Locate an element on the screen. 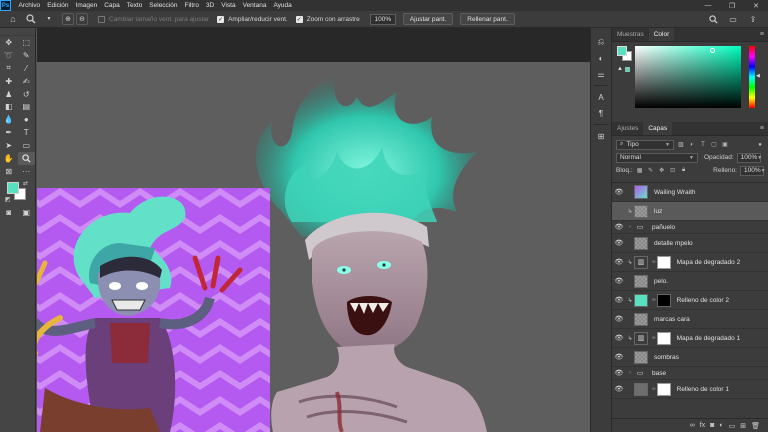 The height and width of the screenshot is (432, 768). saturation-brightness-field is located at coordinates (688, 77).